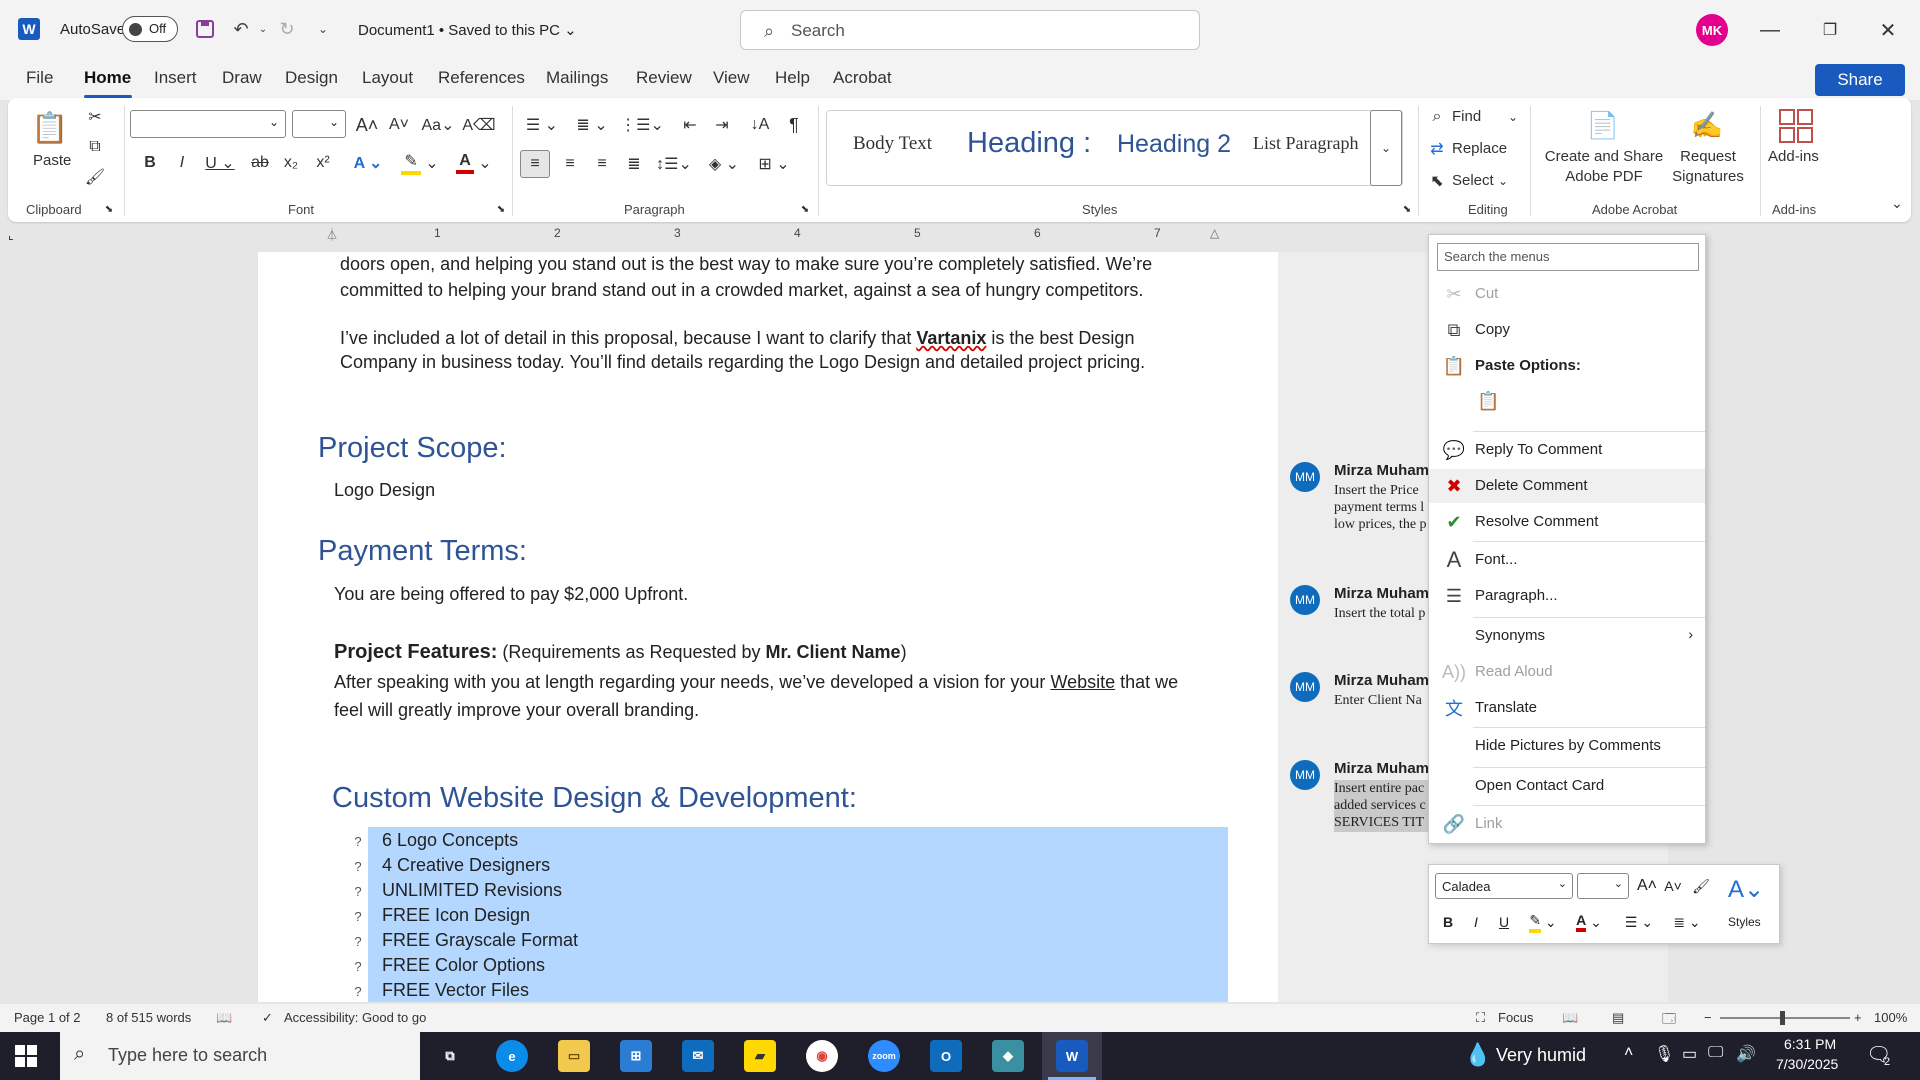  What do you see at coordinates (1503, 181) in the screenshot?
I see `select-dropdown-icon: ⌄` at bounding box center [1503, 181].